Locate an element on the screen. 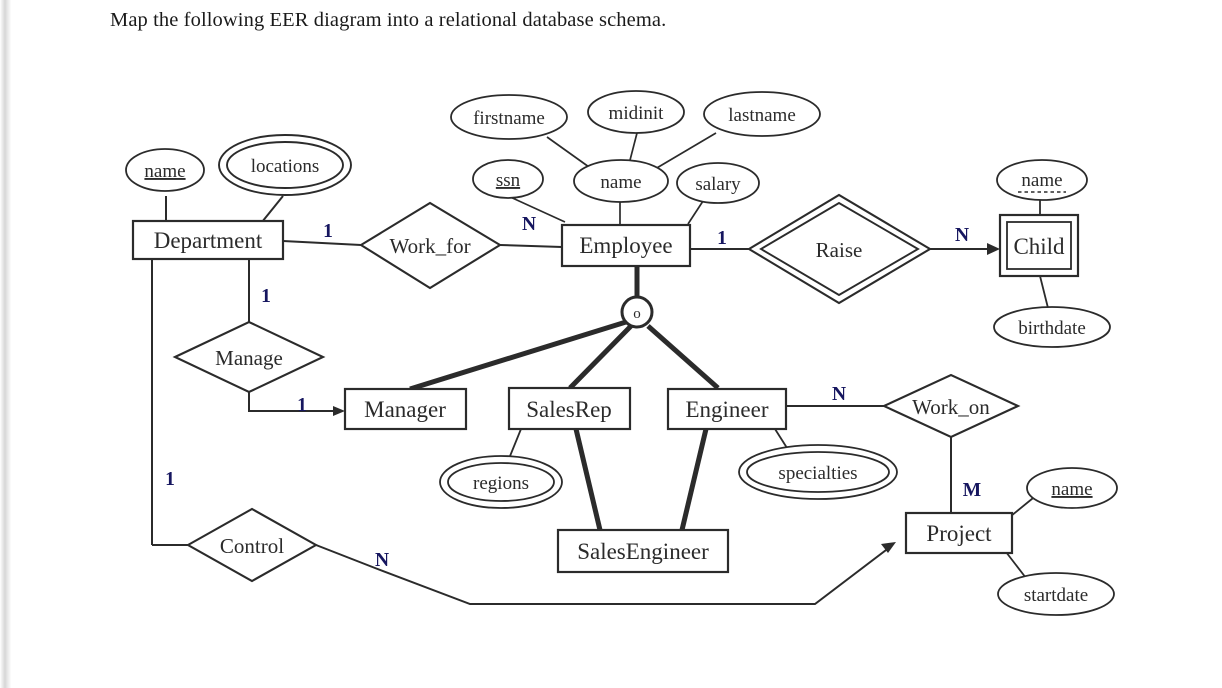 Image resolution: width=1222 pixels, height=688 pixels. attribute-employee-lastname: lastname is located at coordinates (762, 114).